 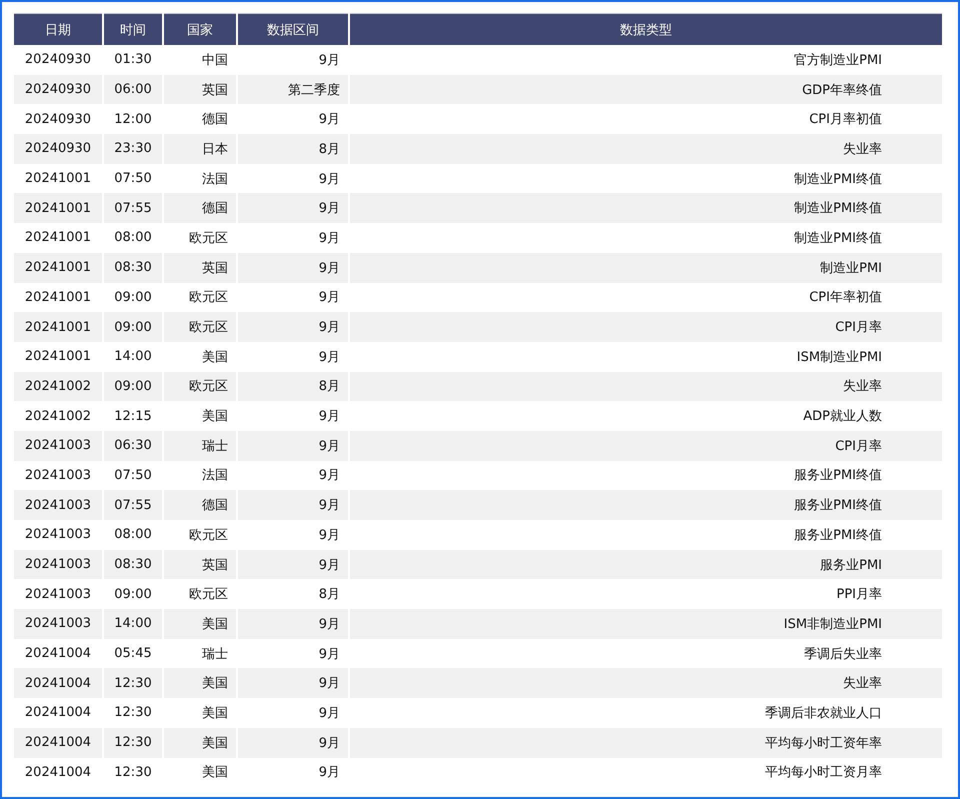 I want to click on column-header: 时间, so click(x=133, y=29).